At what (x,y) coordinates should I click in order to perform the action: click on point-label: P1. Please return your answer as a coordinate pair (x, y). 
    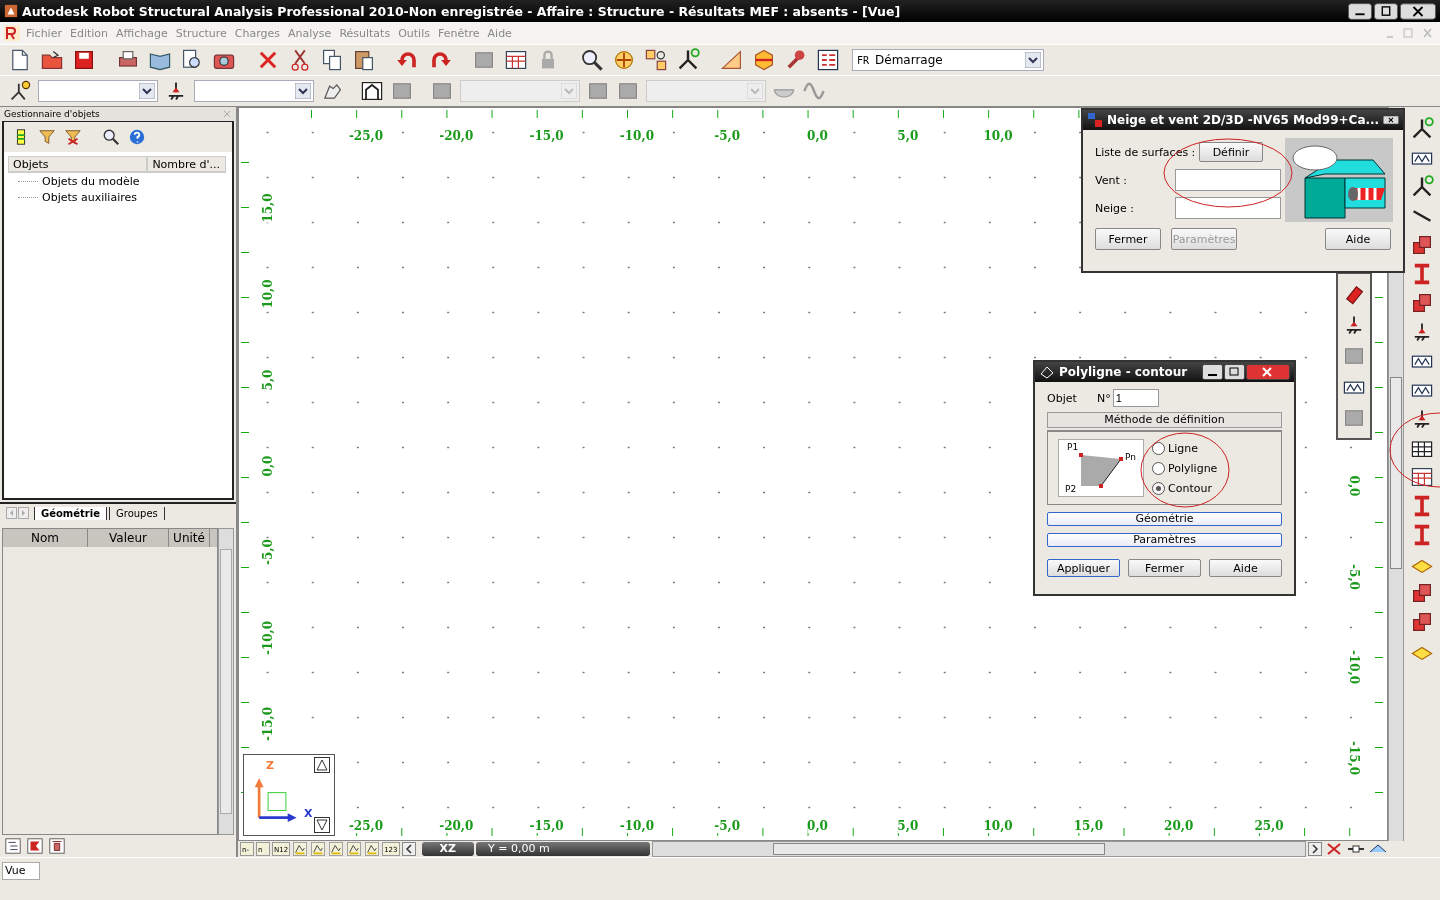
    Looking at the image, I should click on (1073, 447).